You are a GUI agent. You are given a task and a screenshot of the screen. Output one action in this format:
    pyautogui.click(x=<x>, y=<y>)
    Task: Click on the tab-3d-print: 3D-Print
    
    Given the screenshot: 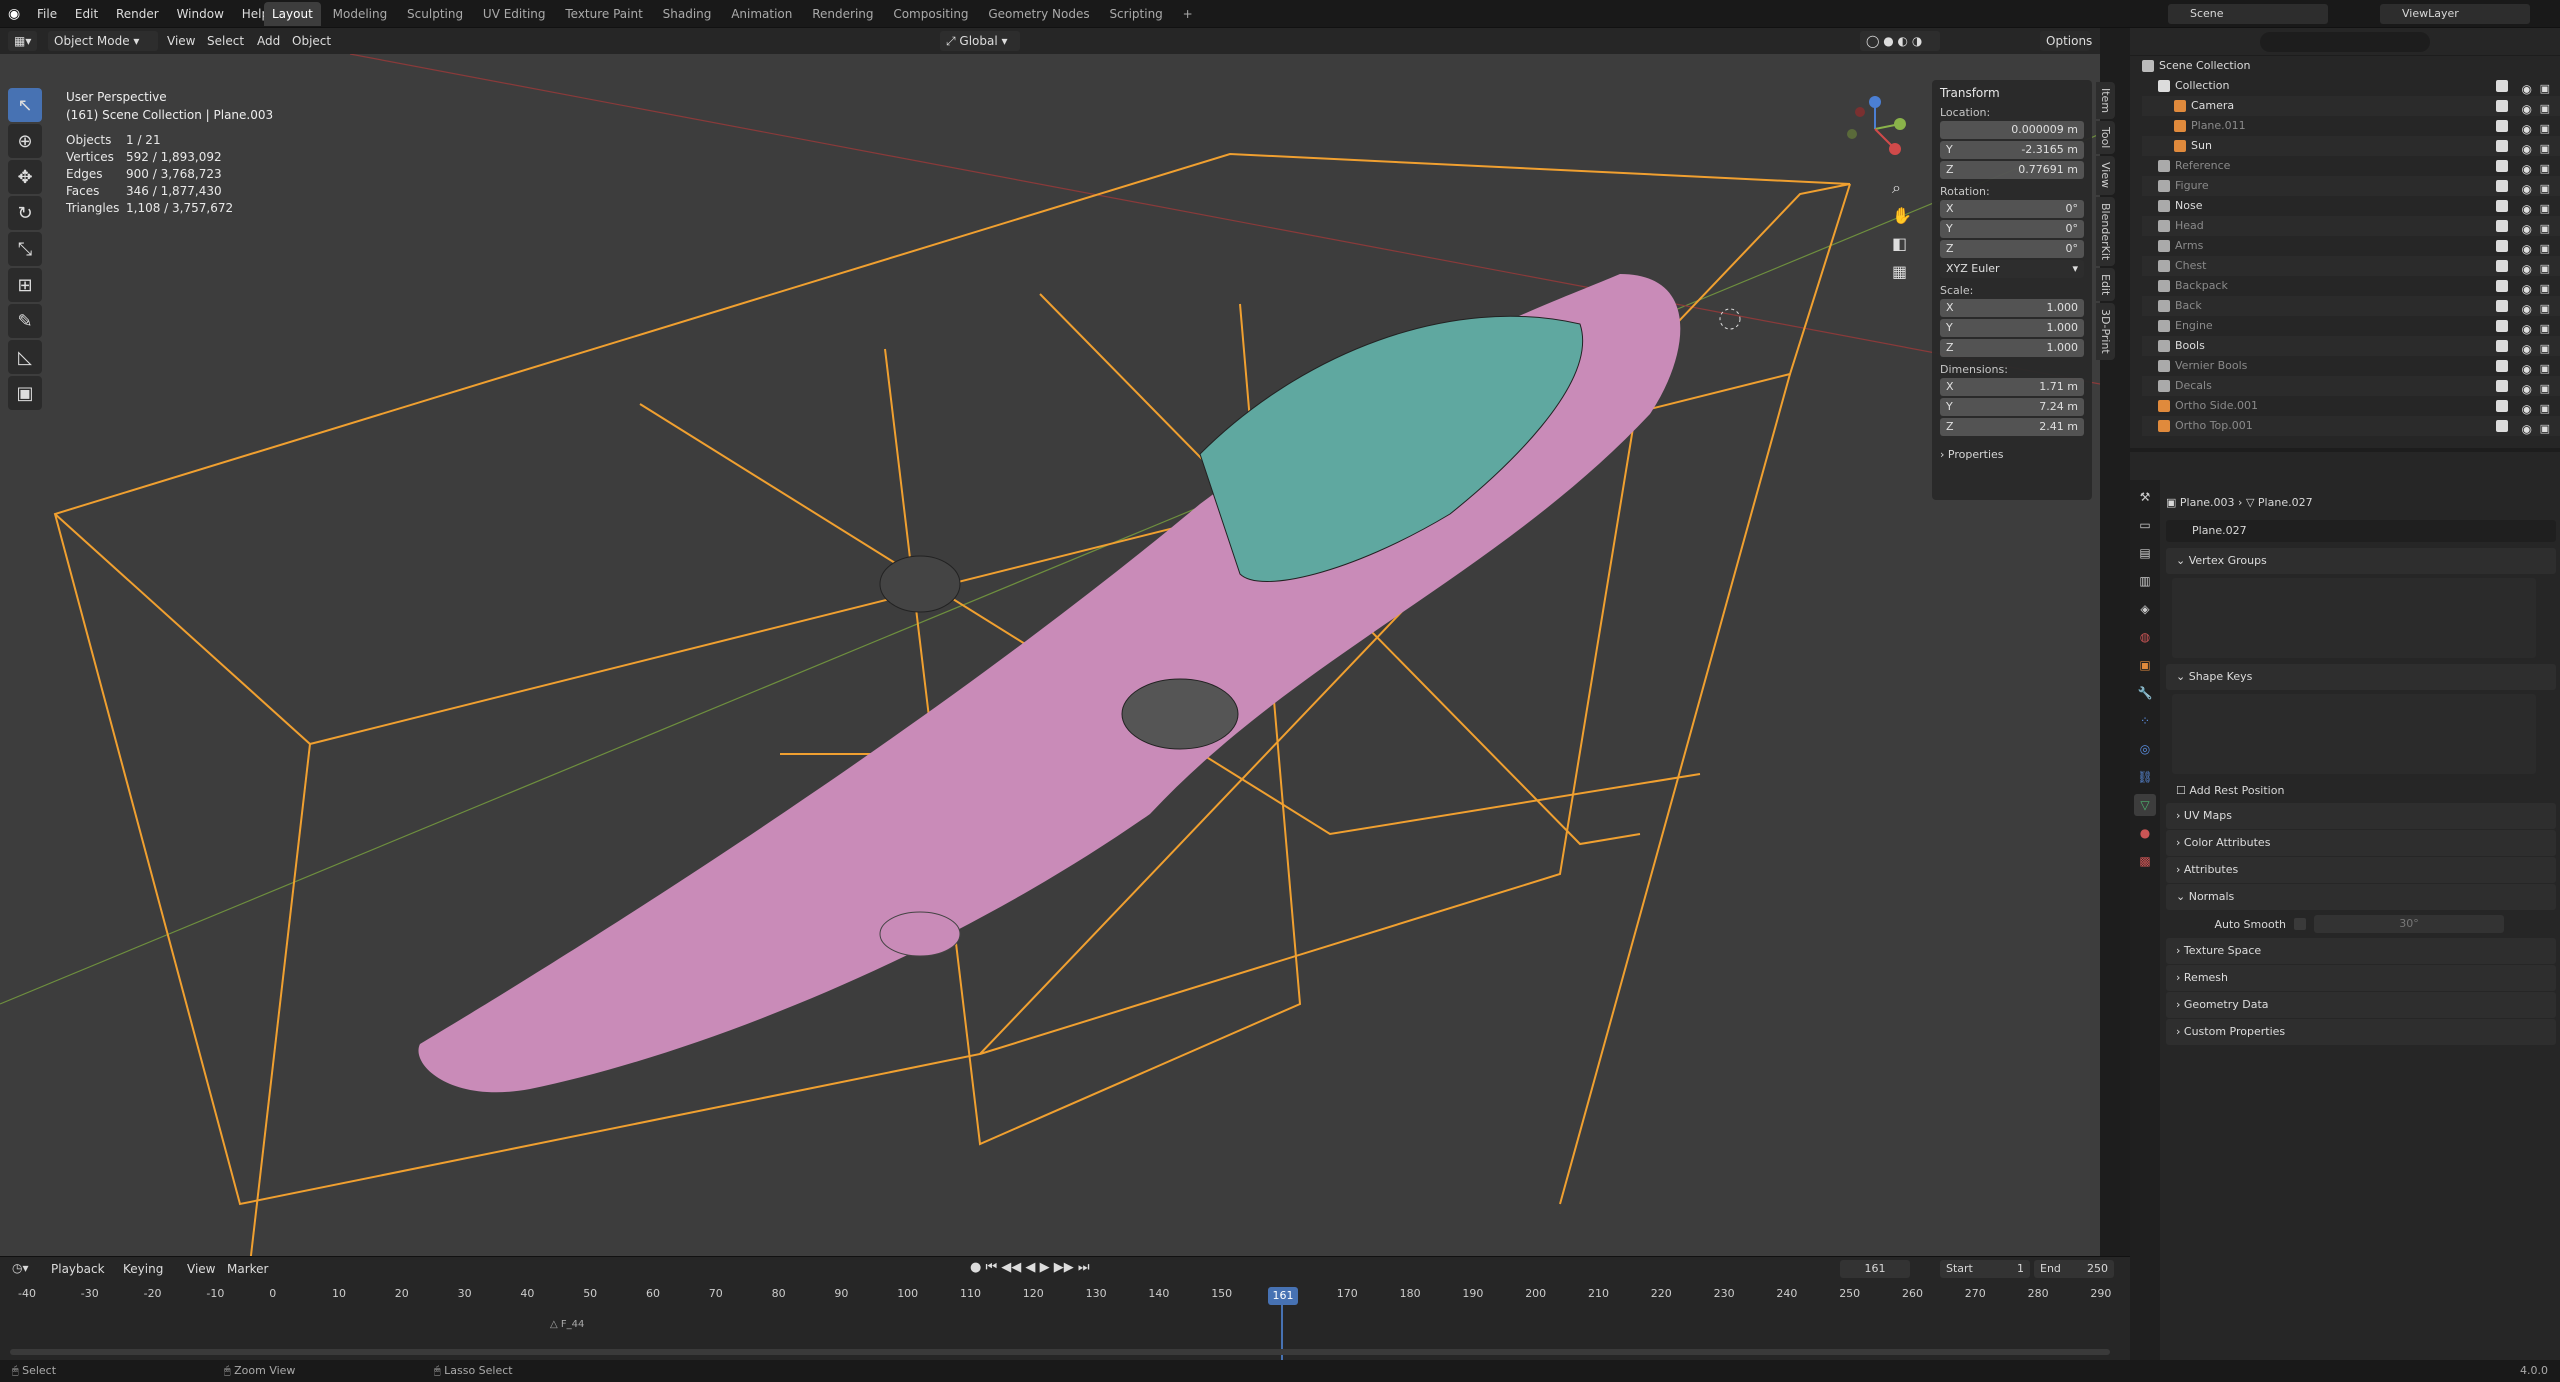 What is the action you would take?
    pyautogui.click(x=2105, y=331)
    